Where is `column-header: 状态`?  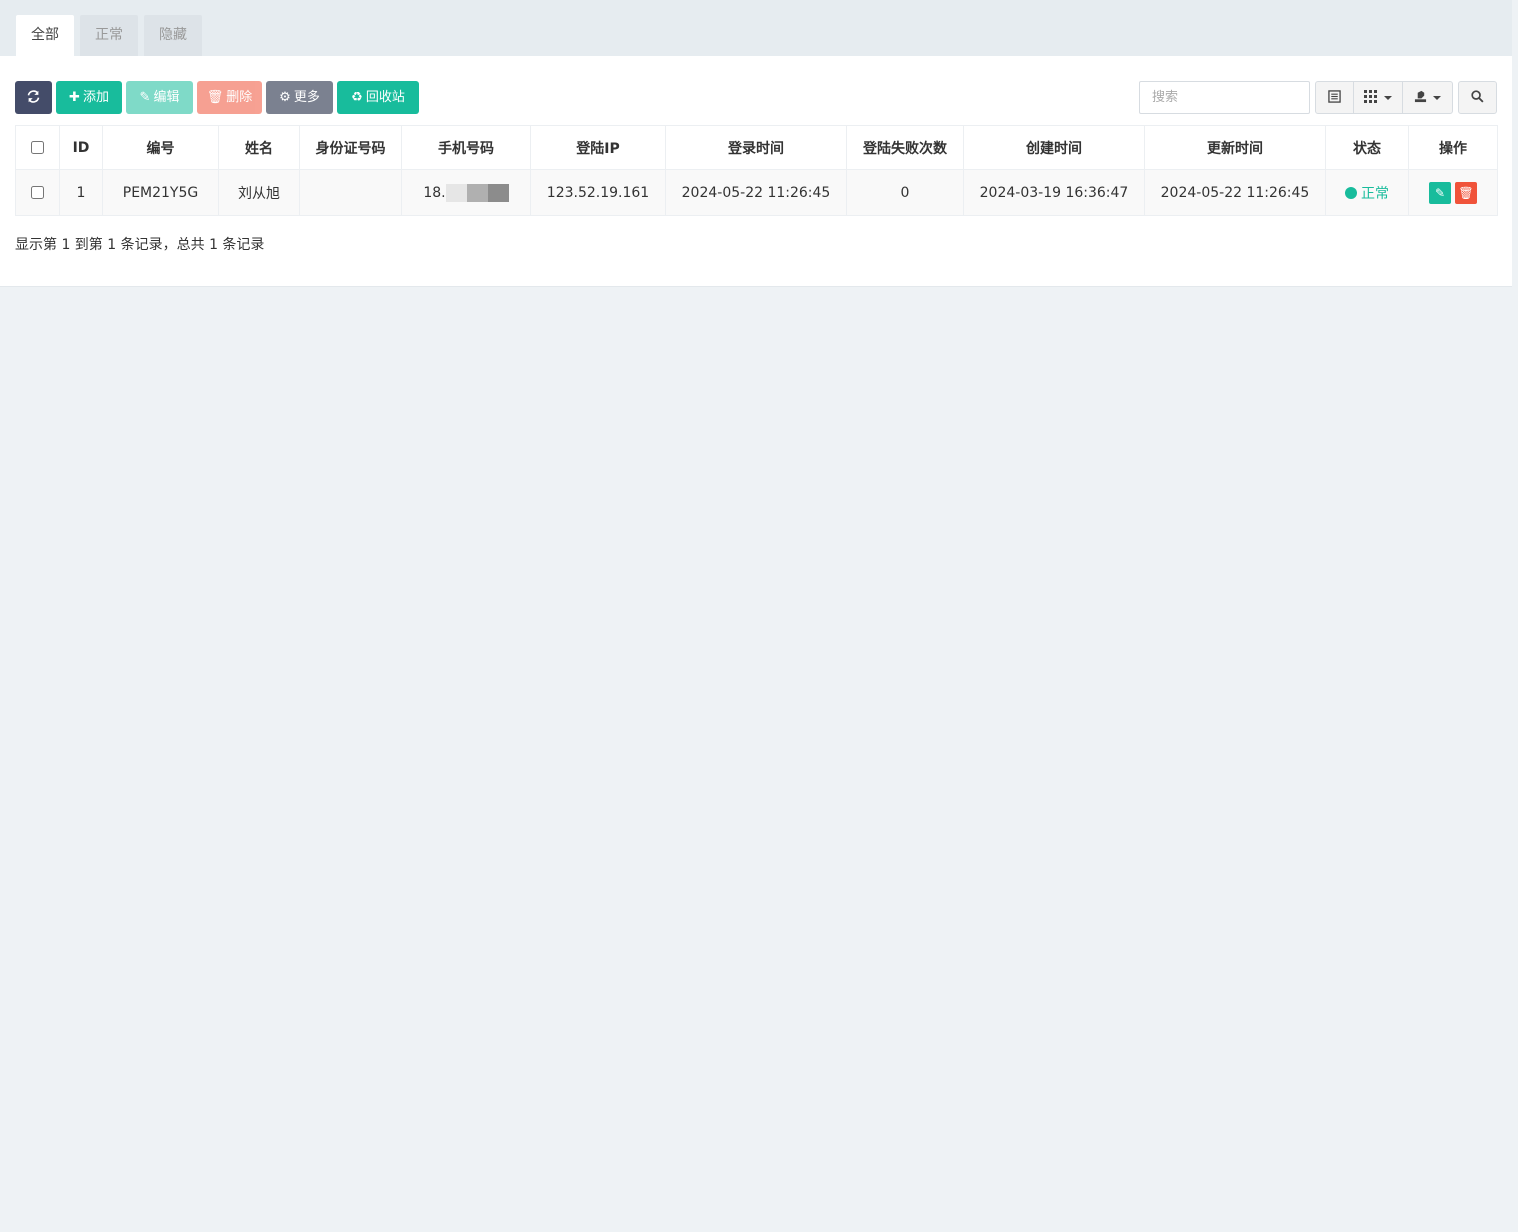 column-header: 状态 is located at coordinates (1367, 147).